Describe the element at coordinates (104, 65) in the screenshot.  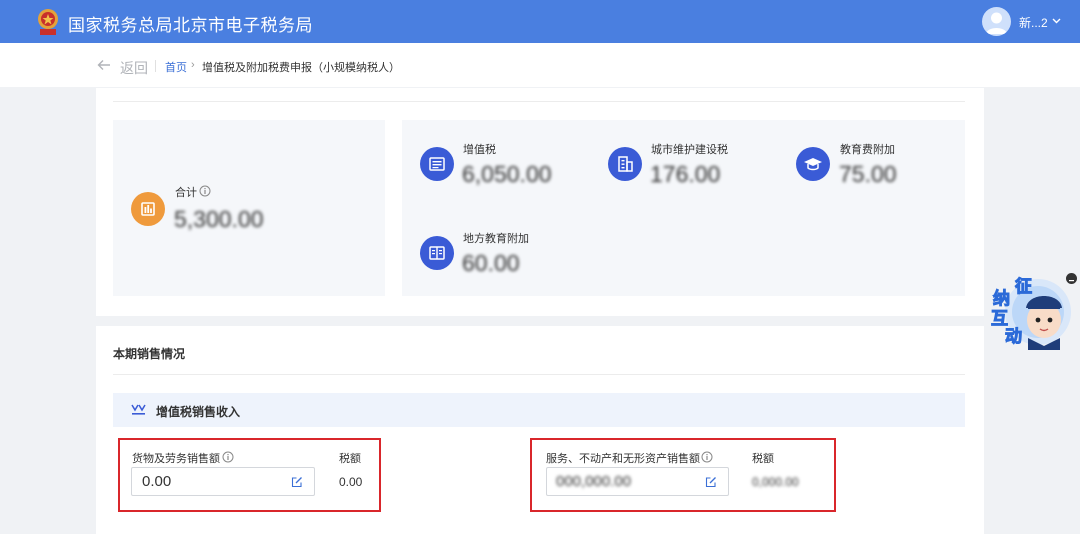
I see `back-arrow-icon` at that location.